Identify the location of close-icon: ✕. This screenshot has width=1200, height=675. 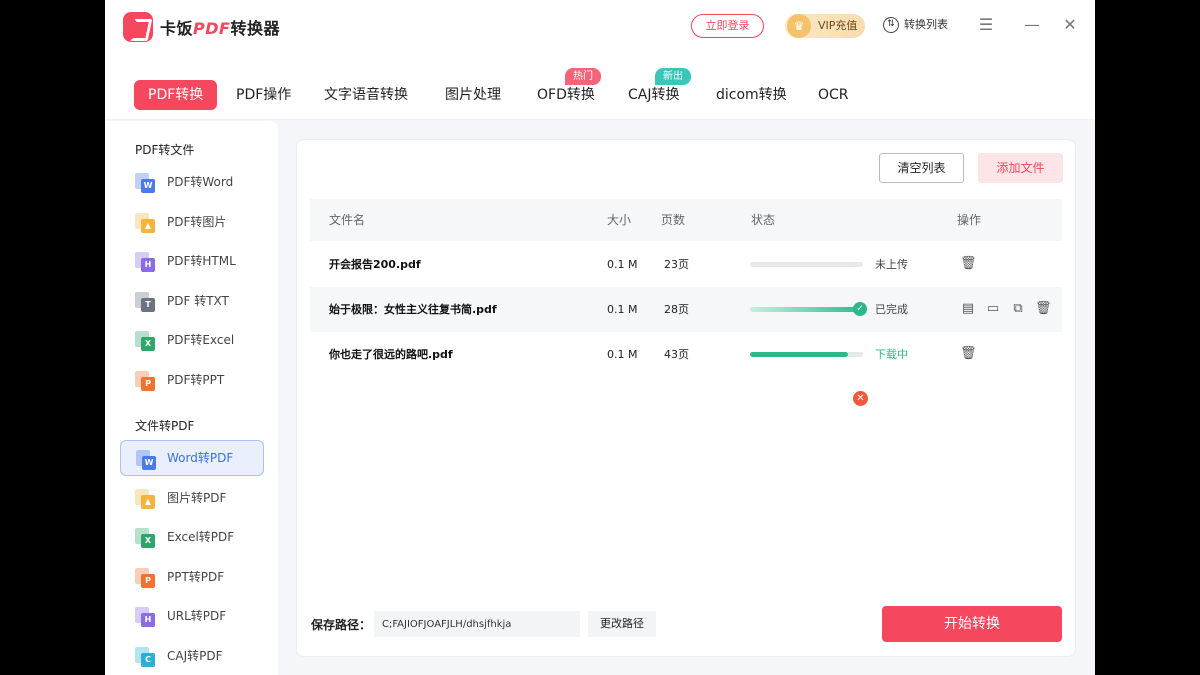
(1070, 25).